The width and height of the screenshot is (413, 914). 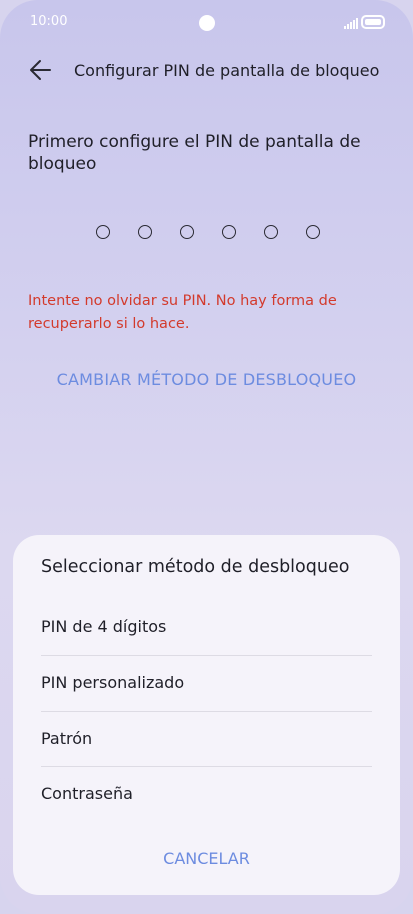 What do you see at coordinates (208, 232) in the screenshot?
I see `pin-entry-indicator` at bounding box center [208, 232].